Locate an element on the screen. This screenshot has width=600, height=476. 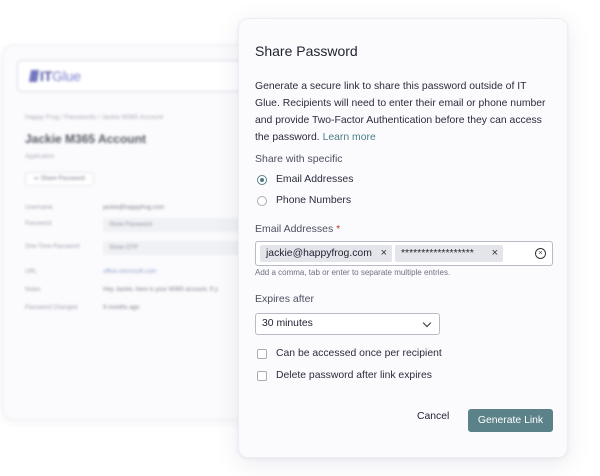
required-marker: * is located at coordinates (338, 229).